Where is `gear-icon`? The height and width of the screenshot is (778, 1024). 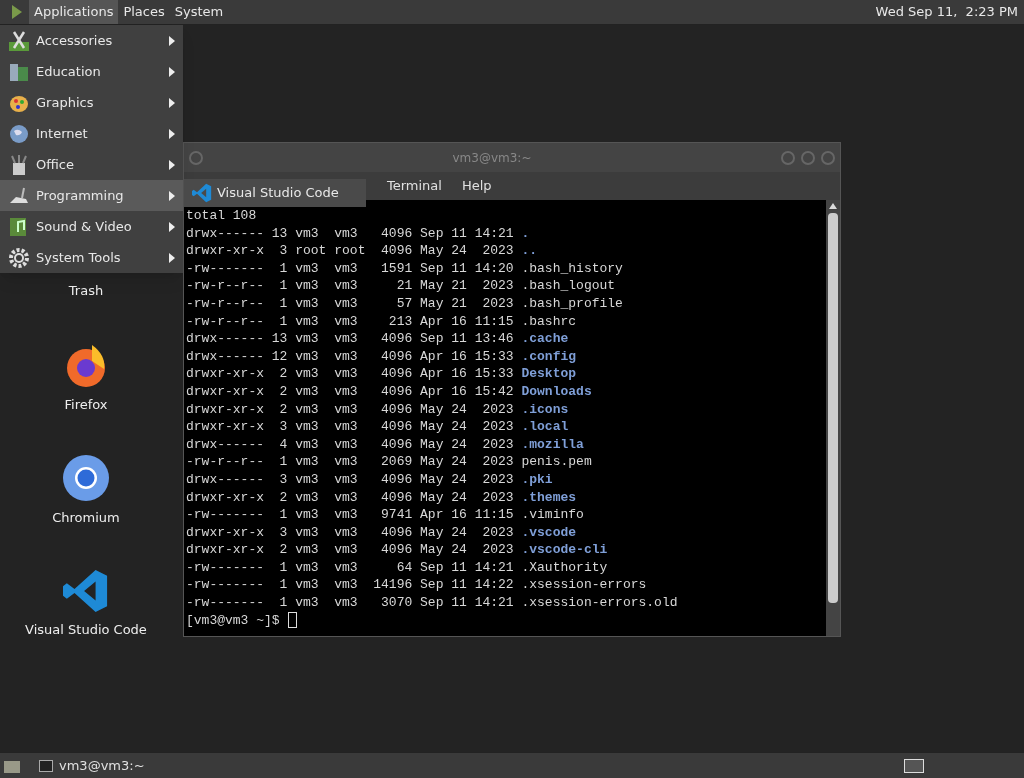 gear-icon is located at coordinates (19, 257).